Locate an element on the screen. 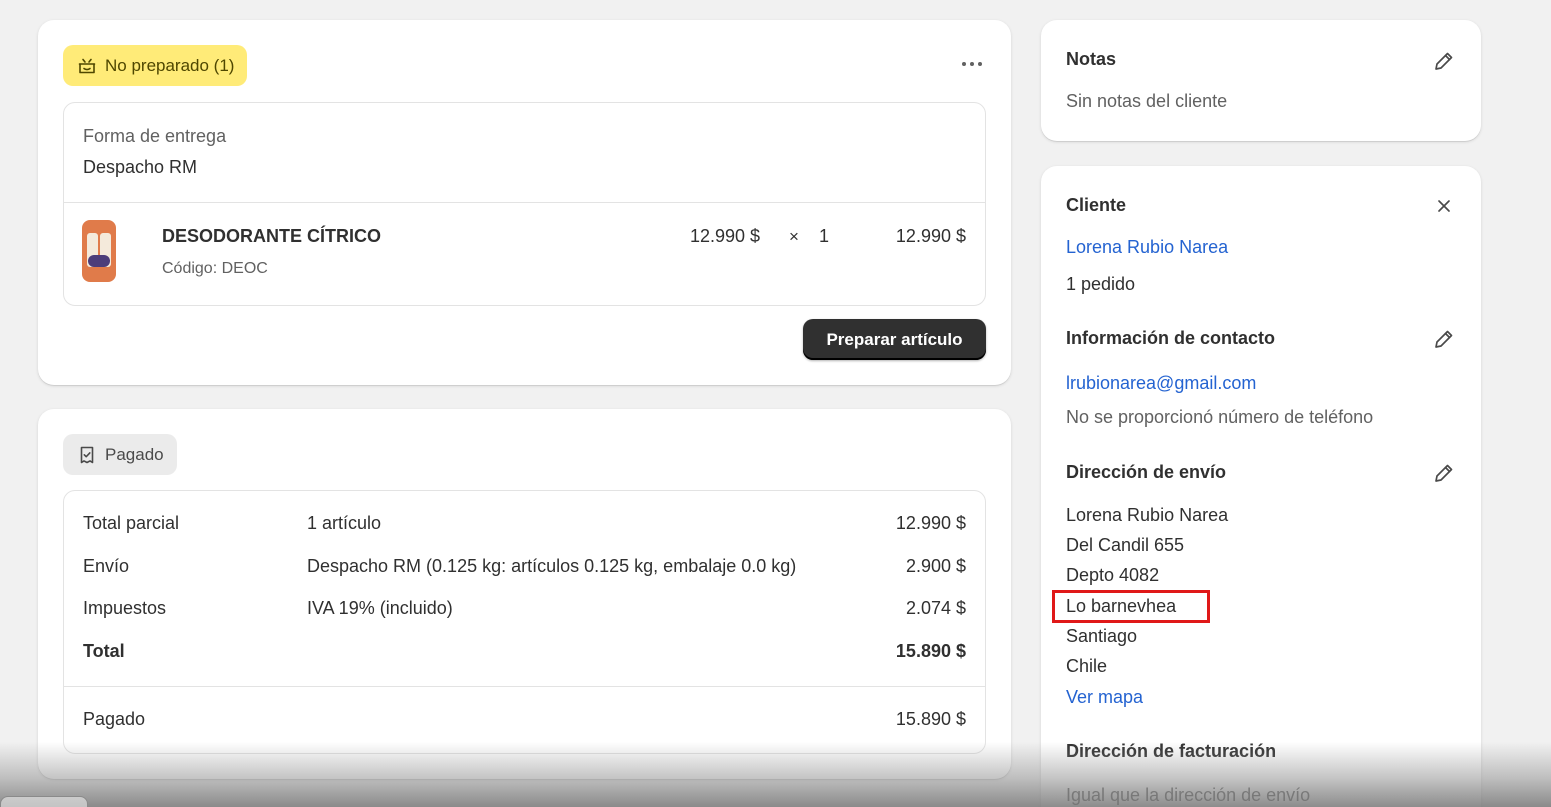 Image resolution: width=1551 pixels, height=807 pixels. edit-notes-button is located at coordinates (1444, 61).